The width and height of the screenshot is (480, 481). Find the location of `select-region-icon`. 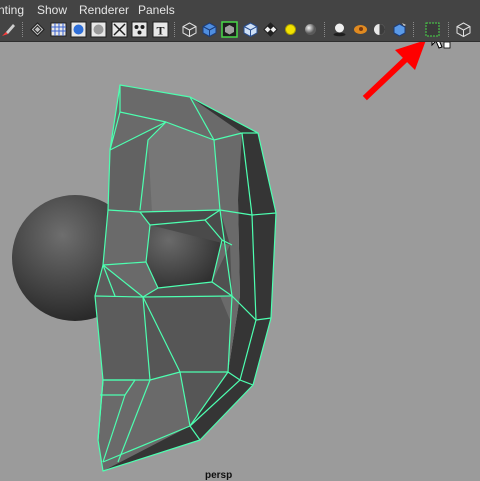

select-region-icon is located at coordinates (432, 29).